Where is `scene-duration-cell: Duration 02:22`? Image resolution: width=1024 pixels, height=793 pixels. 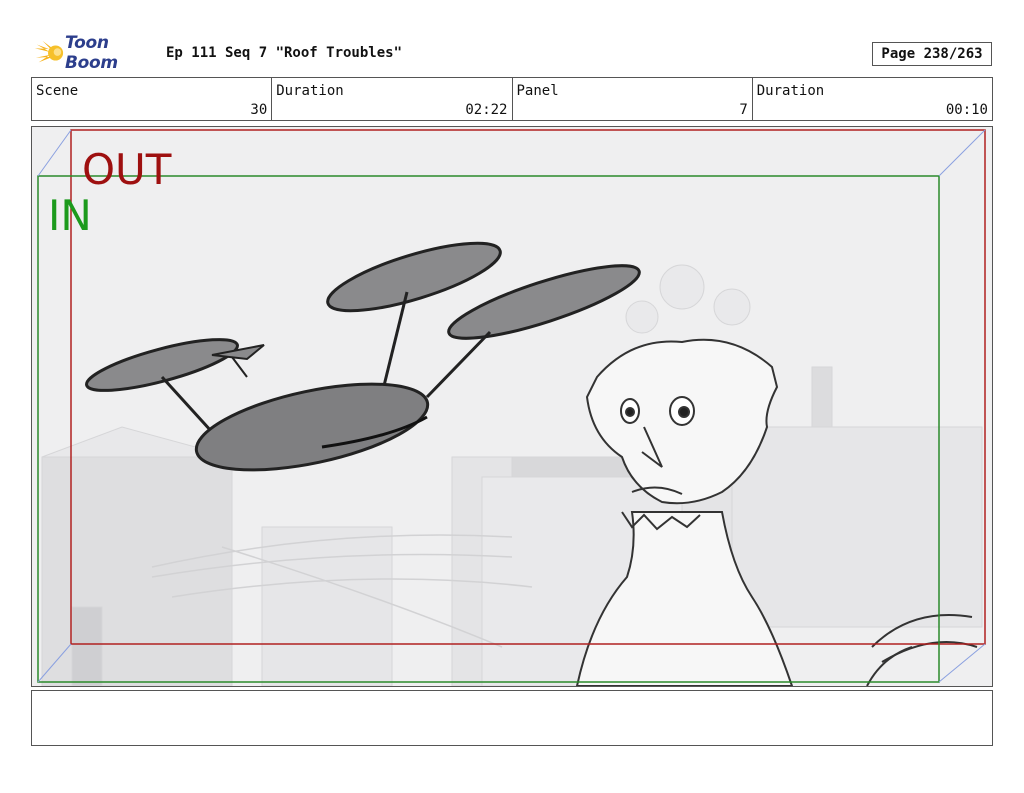 scene-duration-cell: Duration 02:22 is located at coordinates (392, 99).